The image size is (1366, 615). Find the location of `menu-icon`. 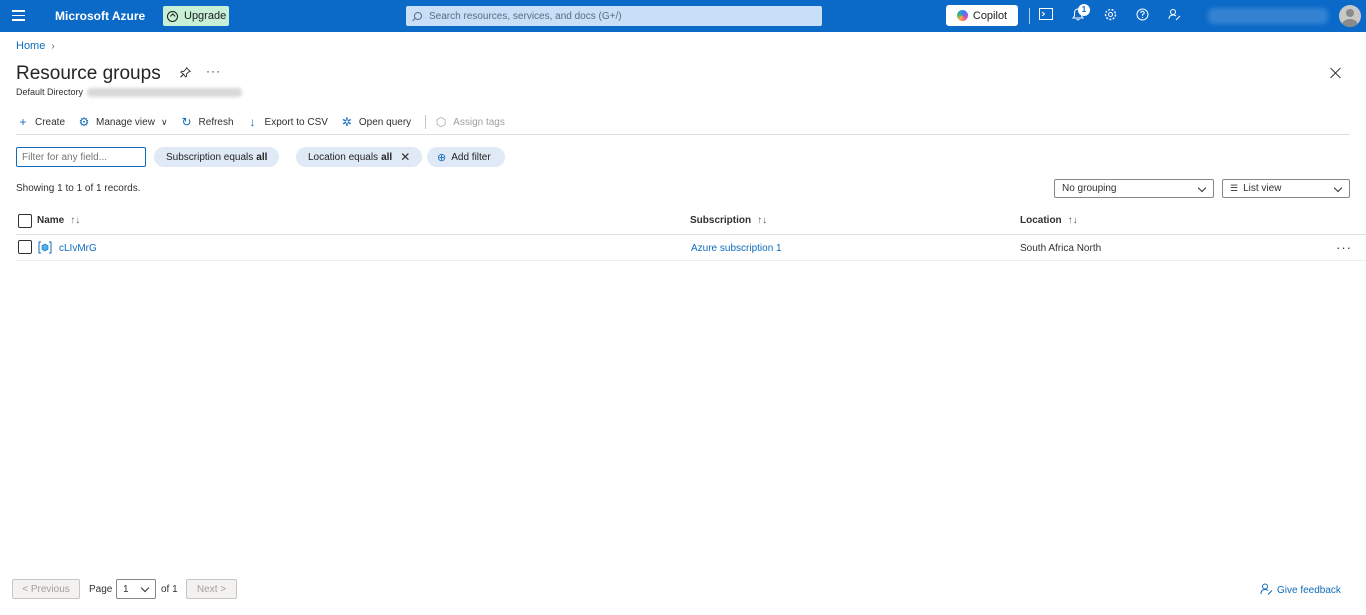

menu-icon is located at coordinates (18, 16).